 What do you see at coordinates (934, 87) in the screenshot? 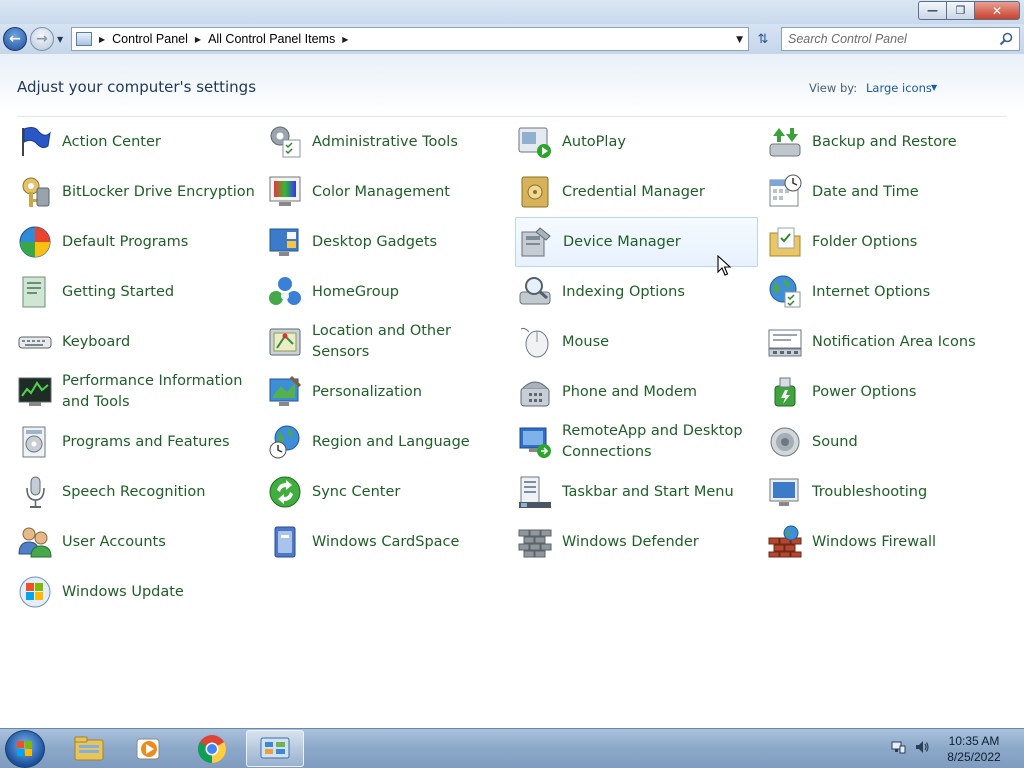
I see `chevron-down-icon: ▼` at bounding box center [934, 87].